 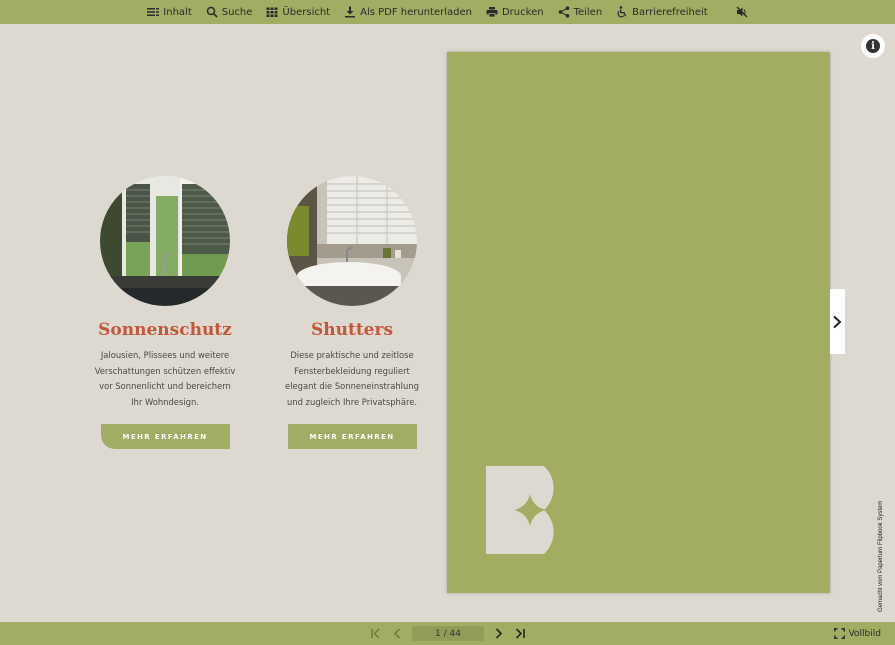 What do you see at coordinates (165, 436) in the screenshot?
I see `sonnenschutz-more-button: MEHR ERFAHREN` at bounding box center [165, 436].